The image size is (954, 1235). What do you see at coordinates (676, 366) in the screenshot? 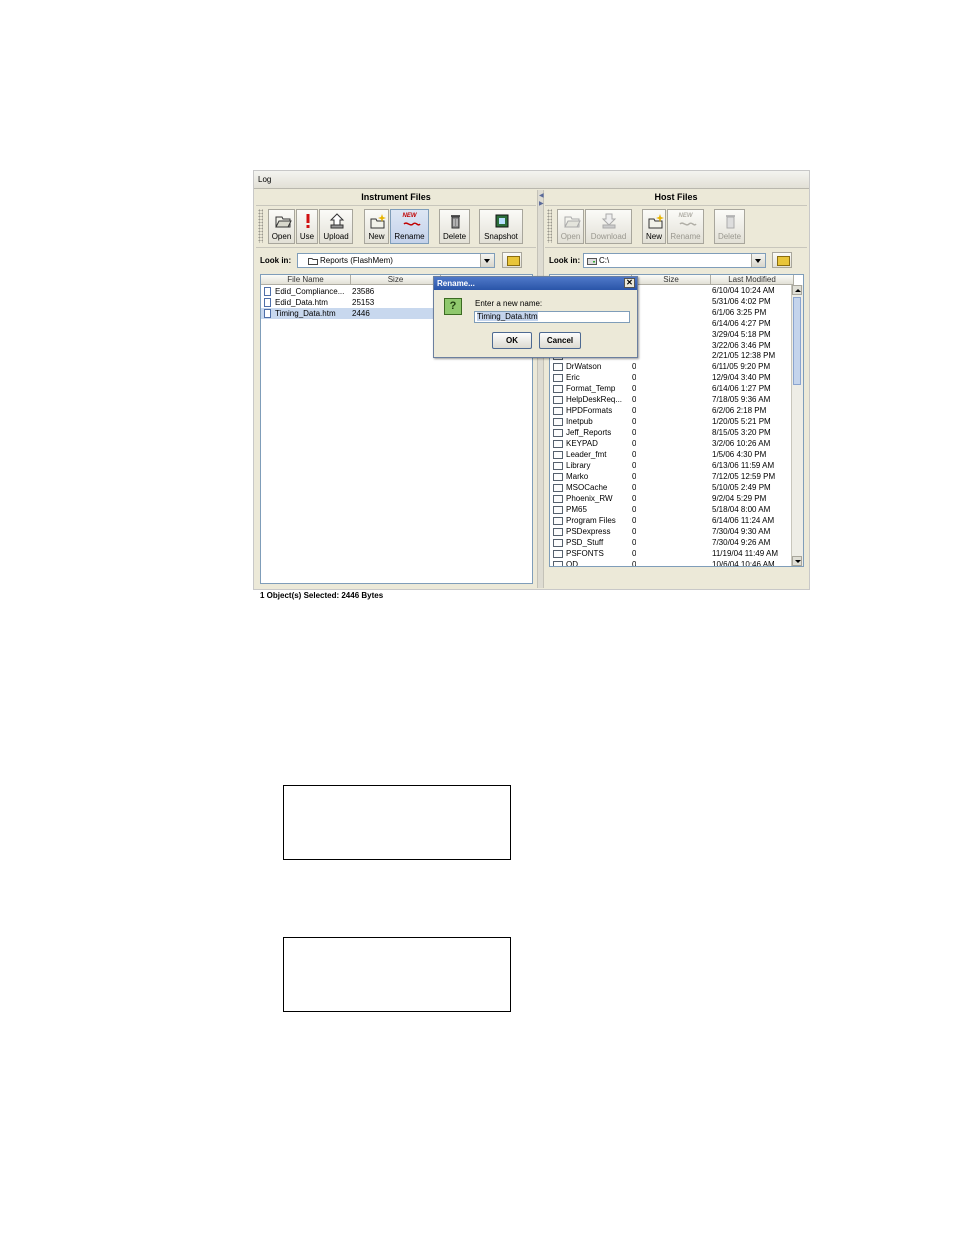
I see `list-item: DrWatson 0 6/11/05 9:20 PM` at bounding box center [676, 366].